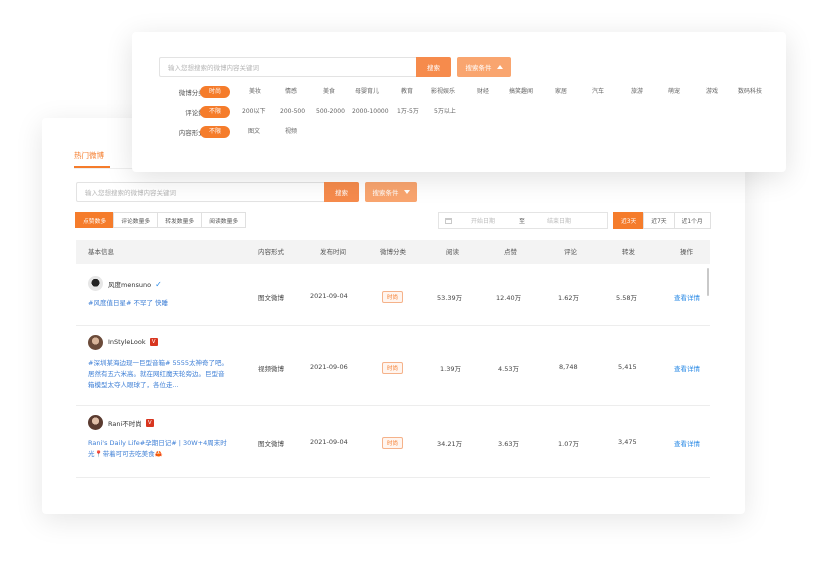 Image resolution: width=828 pixels, height=572 pixels. I want to click on table-header: 基本信息 内容形式 发布时间 微博分类 阅读 点赞 评论 转发 操作, so click(393, 252).